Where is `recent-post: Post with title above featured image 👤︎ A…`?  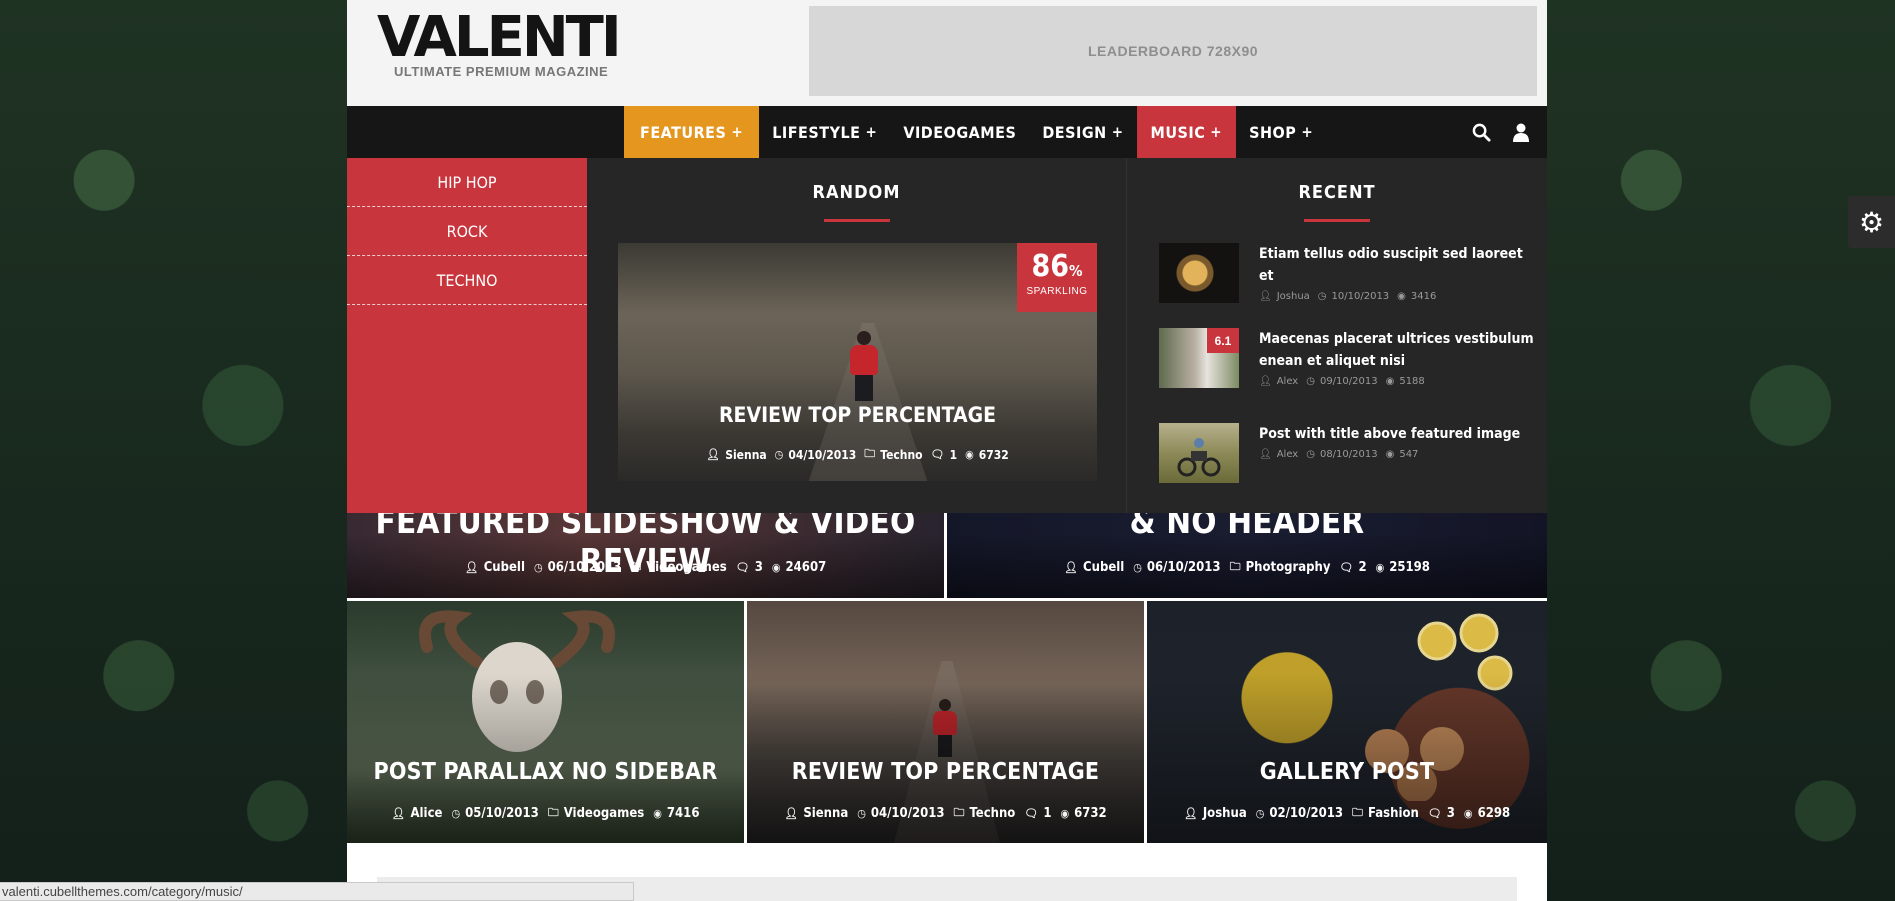 recent-post: Post with title above featured image 👤︎ A… is located at coordinates (1349, 453).